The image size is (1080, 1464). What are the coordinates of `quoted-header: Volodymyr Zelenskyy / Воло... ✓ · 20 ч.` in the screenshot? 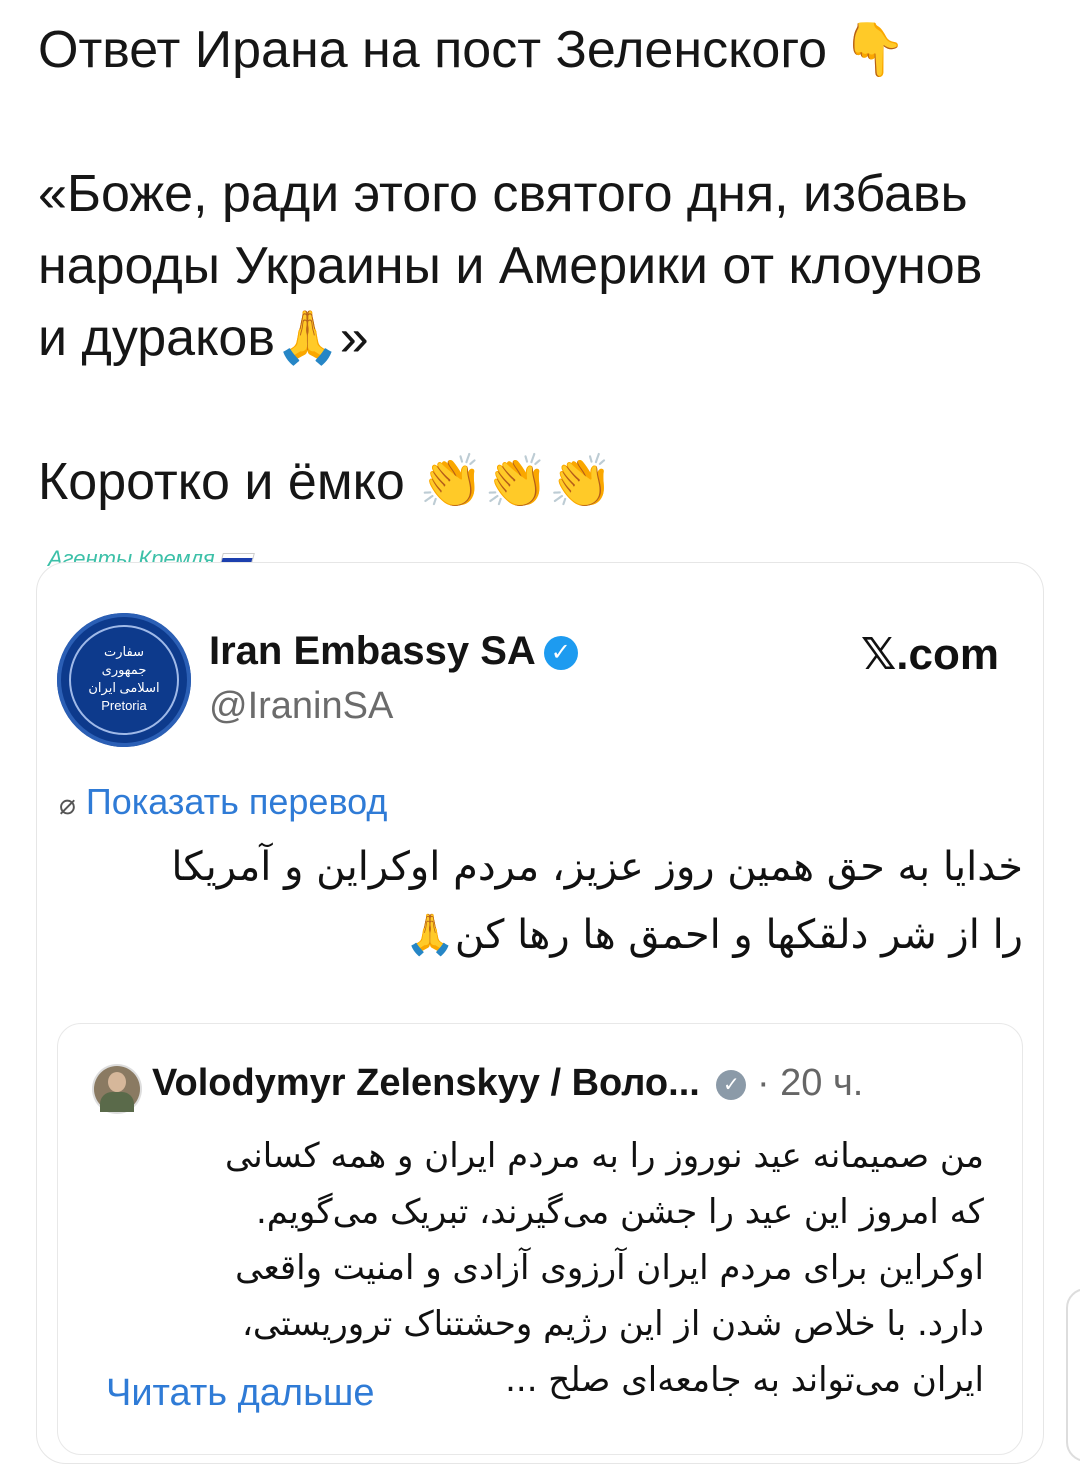 It's located at (507, 1083).